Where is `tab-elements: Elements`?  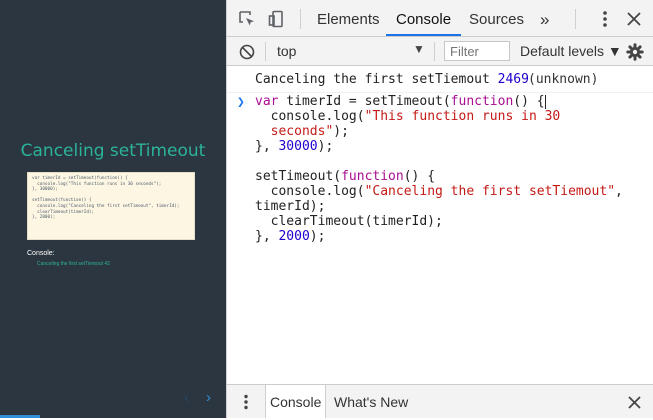 tab-elements: Elements is located at coordinates (348, 18).